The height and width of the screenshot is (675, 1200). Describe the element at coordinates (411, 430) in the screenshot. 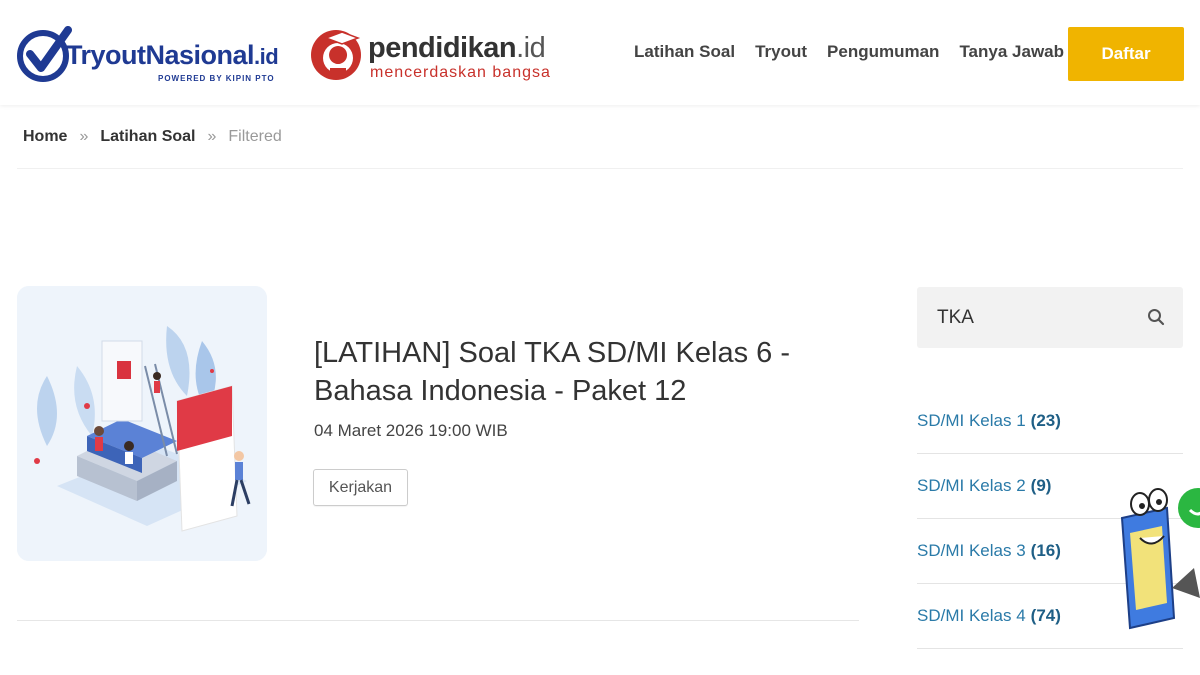

I see `post-date: 04 Maret 2026 19:00 WIB` at that location.